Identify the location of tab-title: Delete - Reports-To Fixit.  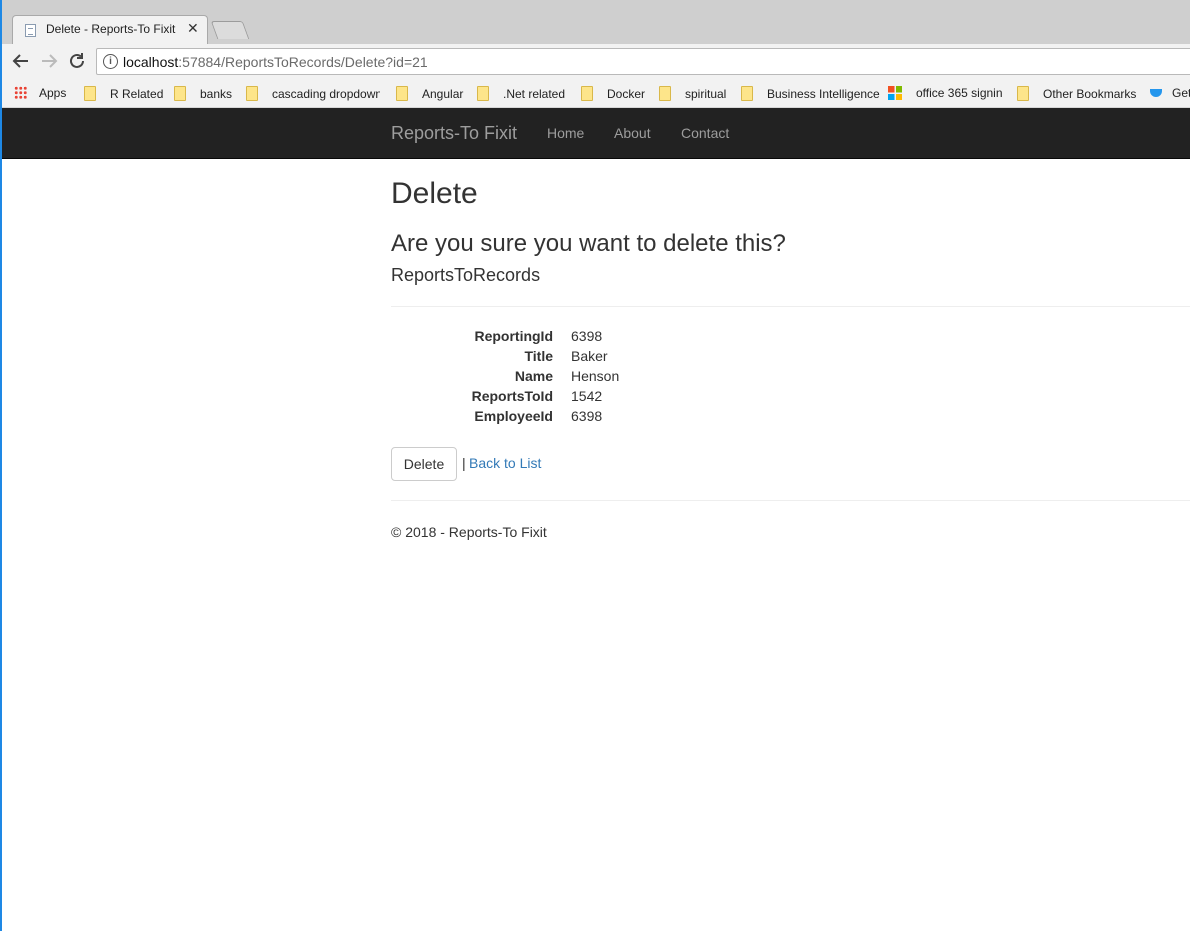
(111, 29).